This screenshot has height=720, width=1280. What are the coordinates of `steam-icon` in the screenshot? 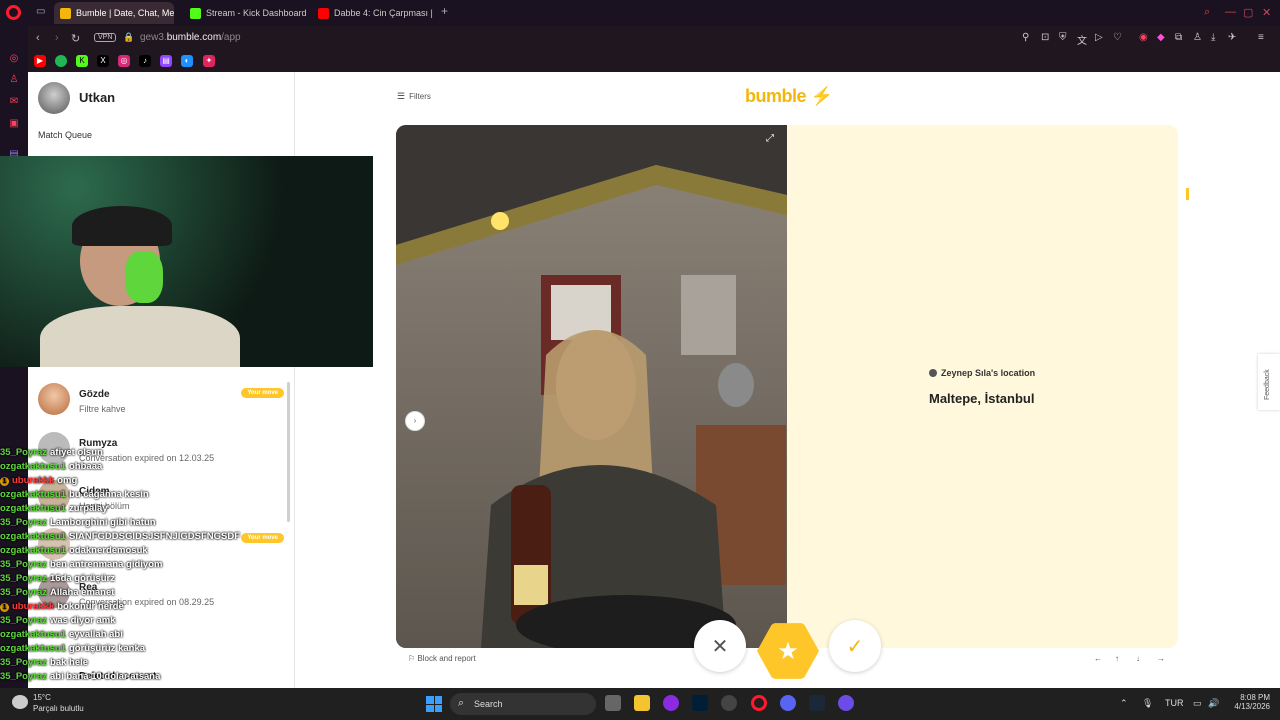 It's located at (817, 703).